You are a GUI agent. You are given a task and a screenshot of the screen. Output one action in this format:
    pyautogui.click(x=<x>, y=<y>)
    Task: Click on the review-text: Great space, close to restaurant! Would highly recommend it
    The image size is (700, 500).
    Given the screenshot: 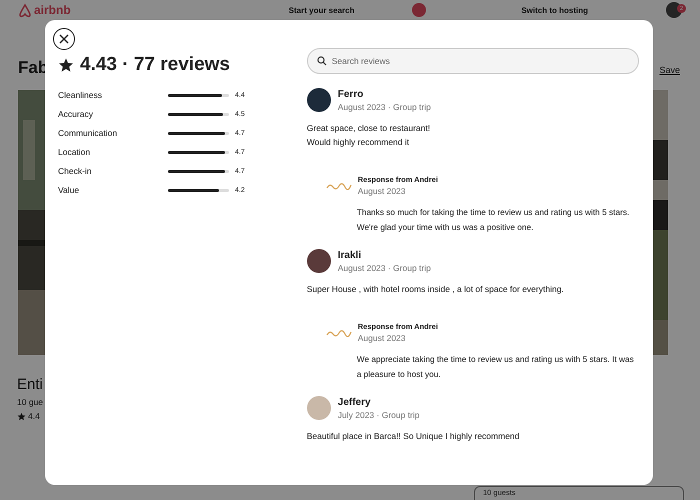 What is the action you would take?
    pyautogui.click(x=369, y=135)
    